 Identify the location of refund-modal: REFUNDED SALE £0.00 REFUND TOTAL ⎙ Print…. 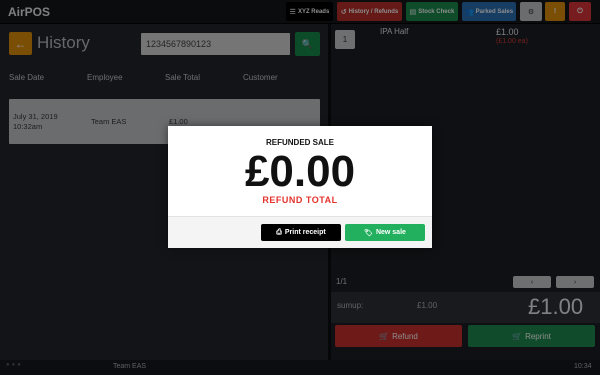
(300, 187).